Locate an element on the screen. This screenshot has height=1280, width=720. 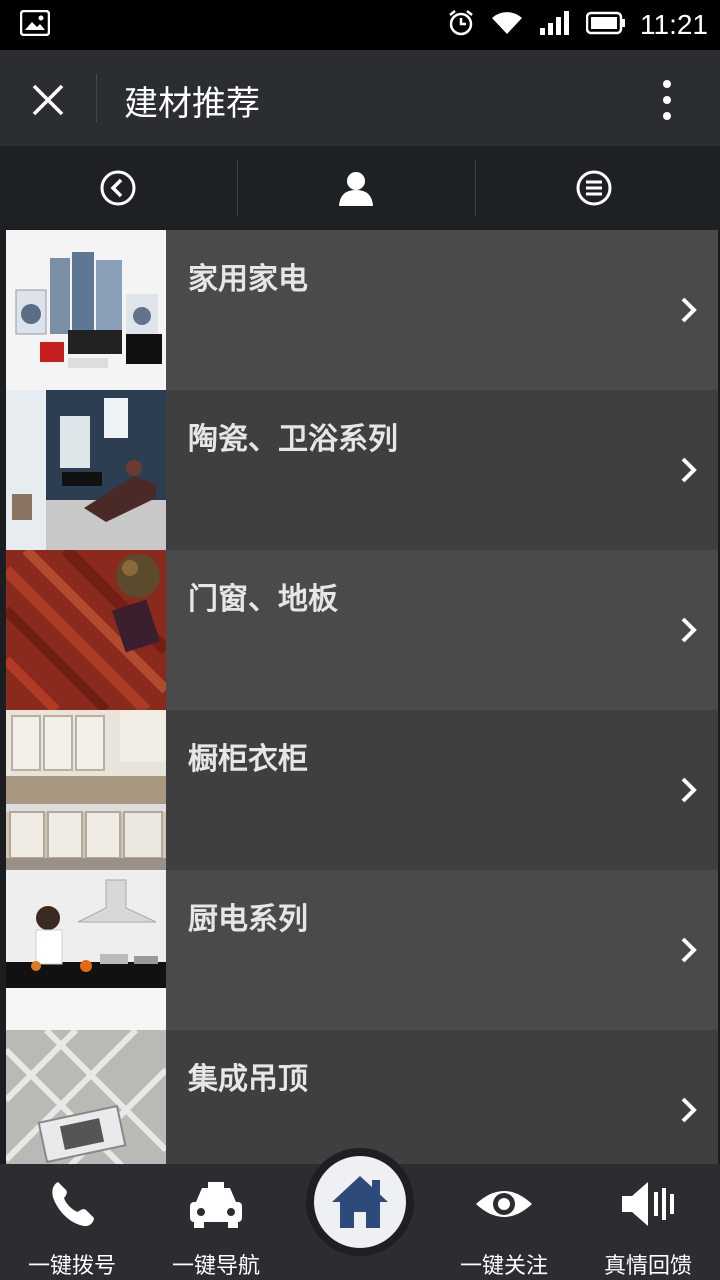
list-item-appliances: 家用家电 is located at coordinates (362, 310).